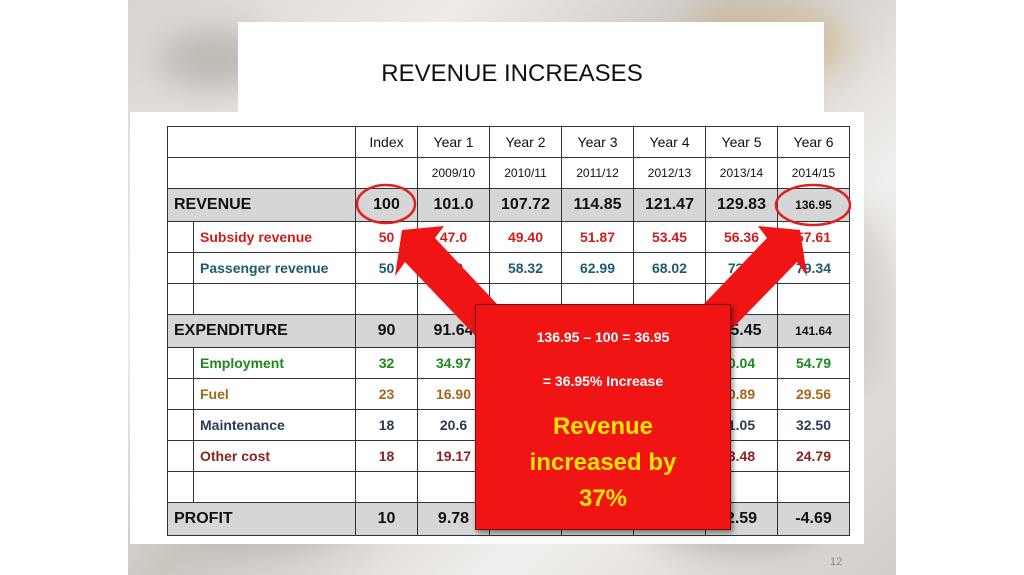 The height and width of the screenshot is (575, 1024). What do you see at coordinates (603, 462) in the screenshot?
I see `callout-headline: Revenue increased by 37%` at bounding box center [603, 462].